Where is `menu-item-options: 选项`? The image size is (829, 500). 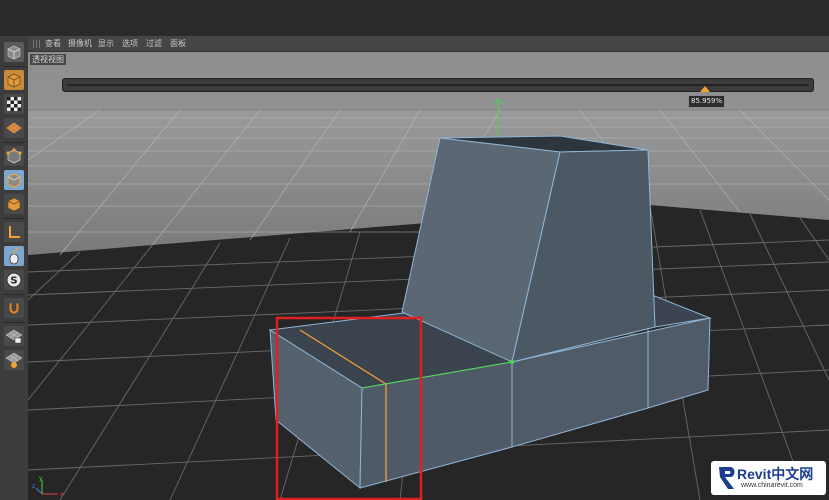
menu-item-options: 选项 is located at coordinates (130, 43).